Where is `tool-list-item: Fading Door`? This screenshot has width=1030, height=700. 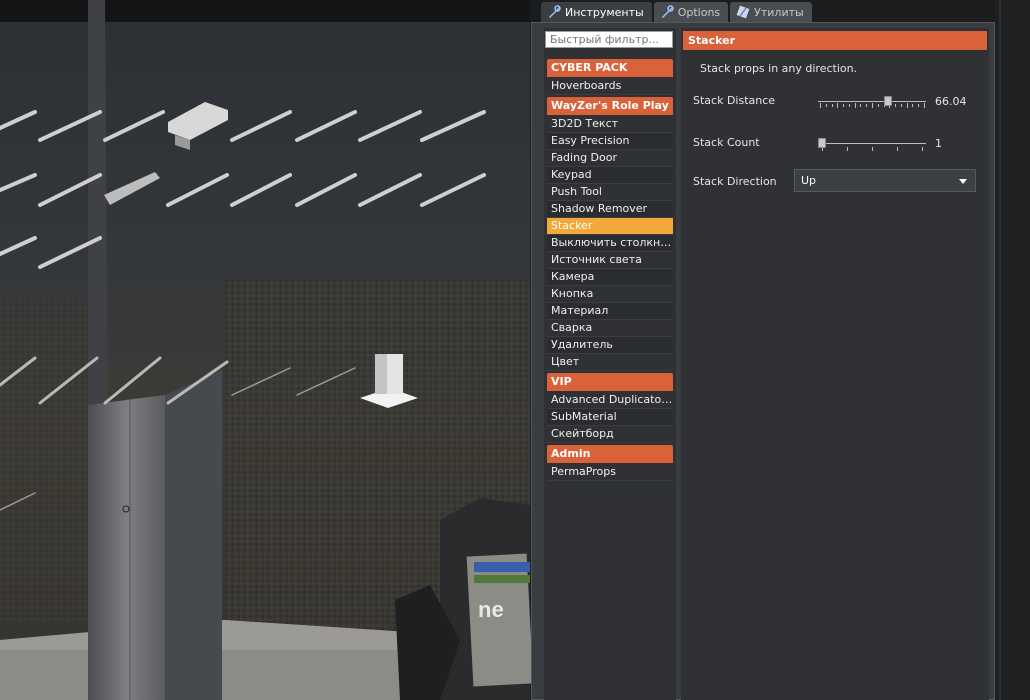
tool-list-item: Fading Door is located at coordinates (610, 158).